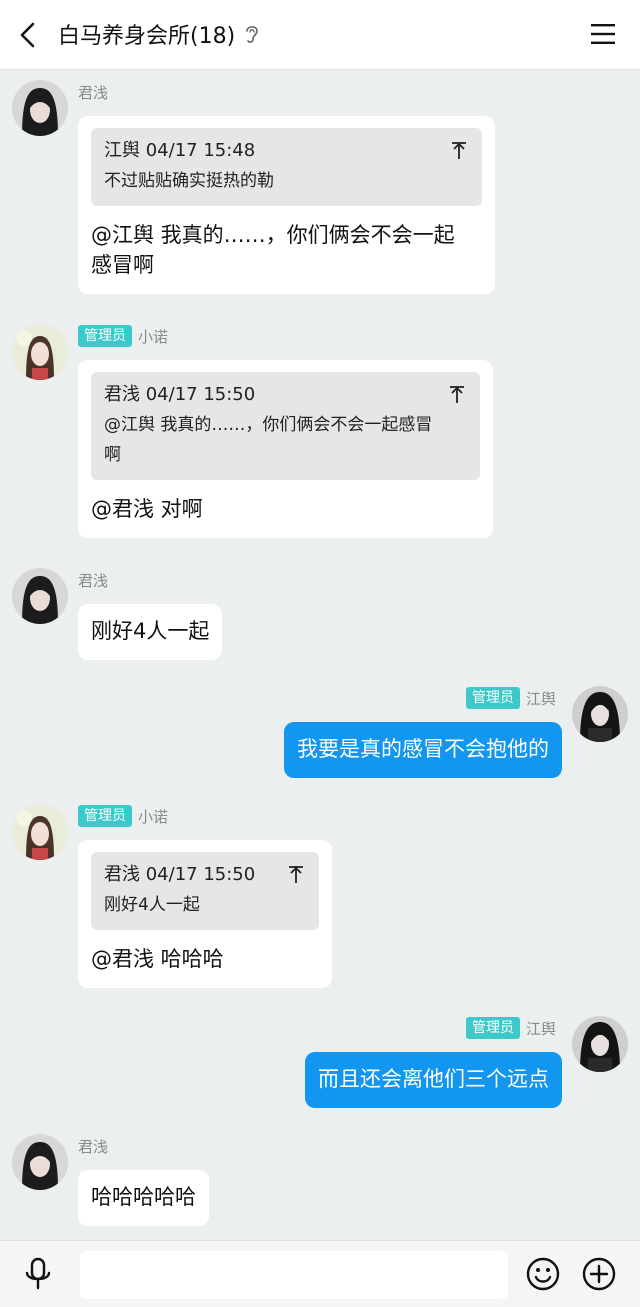 Image resolution: width=640 pixels, height=1307 pixels. Describe the element at coordinates (543, 1274) in the screenshot. I see `emoji-icon` at that location.